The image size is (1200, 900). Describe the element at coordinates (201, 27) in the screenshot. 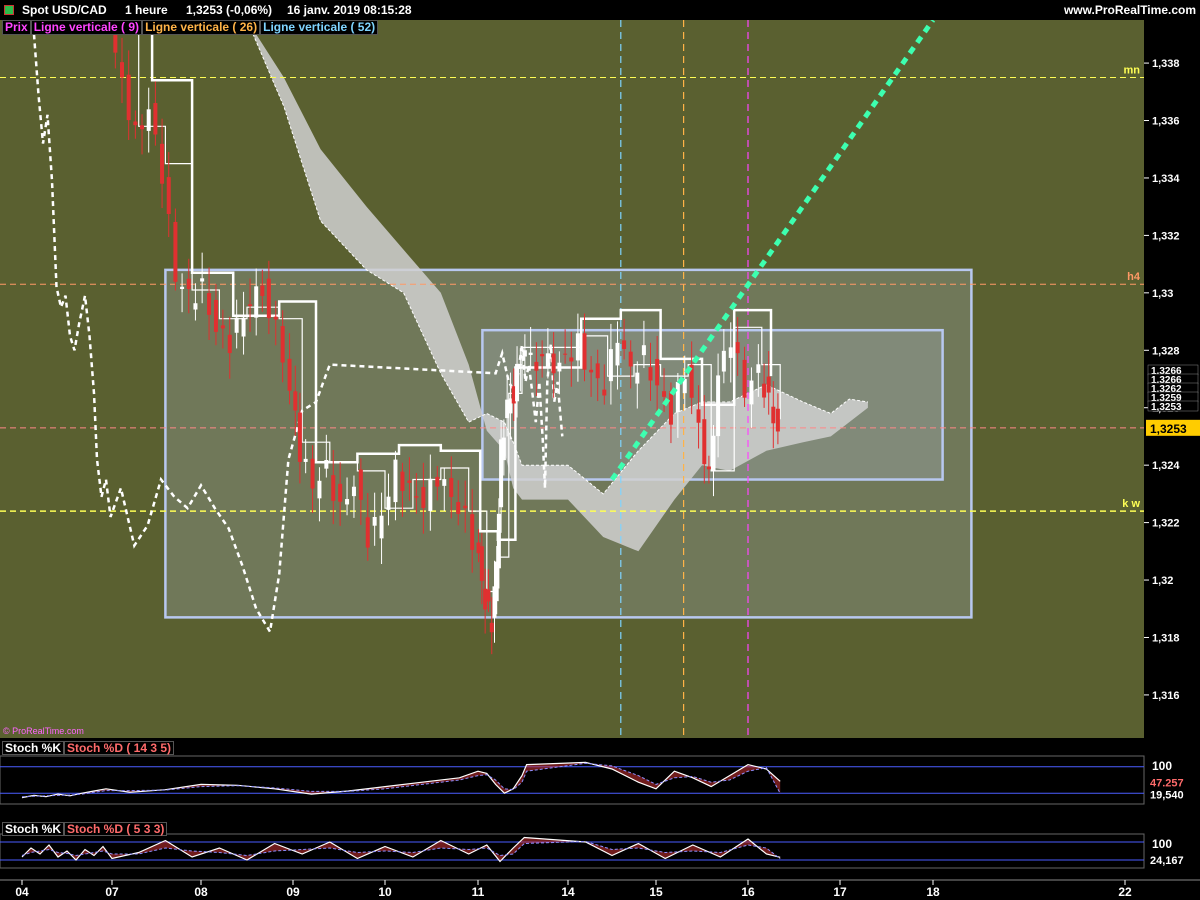

I see `legend-item-vline-26: Ligne verticale ( 26)` at that location.